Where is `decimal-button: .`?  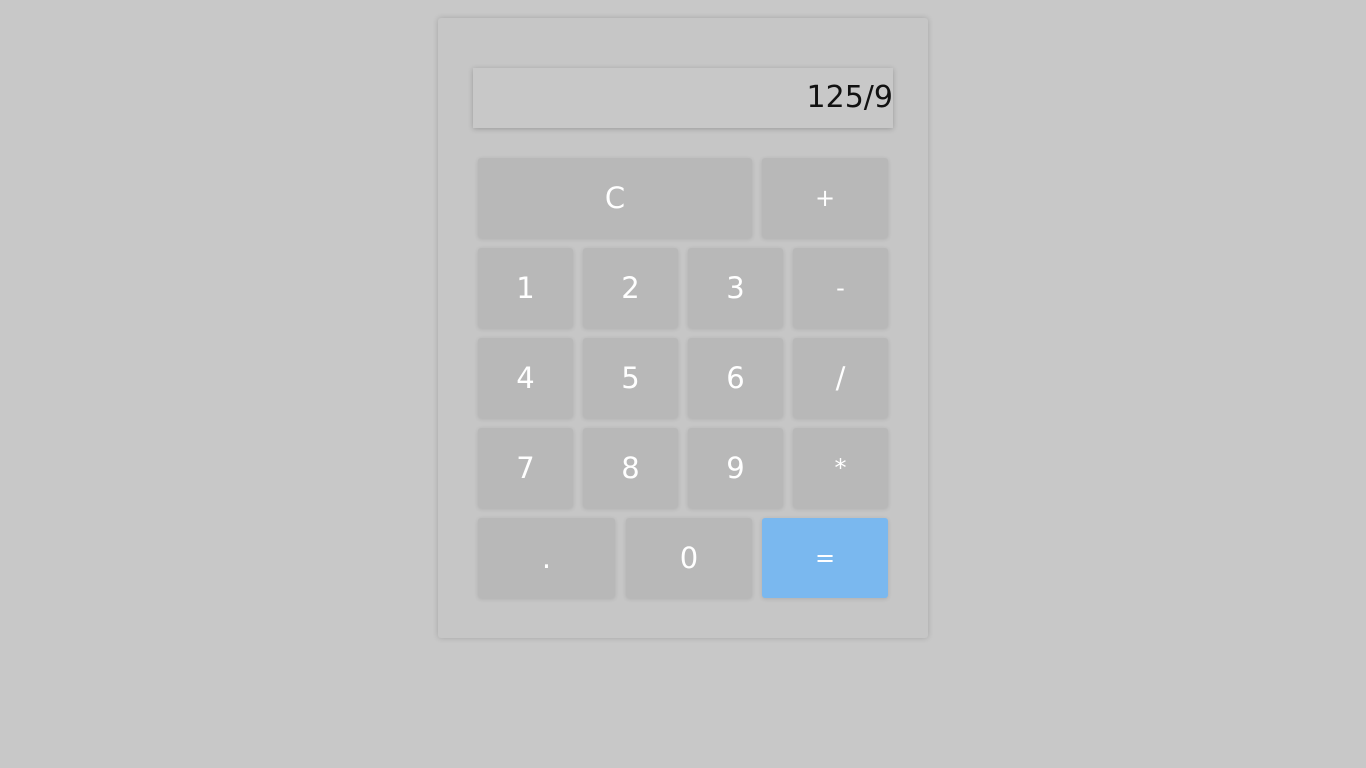 decimal-button: . is located at coordinates (546, 558).